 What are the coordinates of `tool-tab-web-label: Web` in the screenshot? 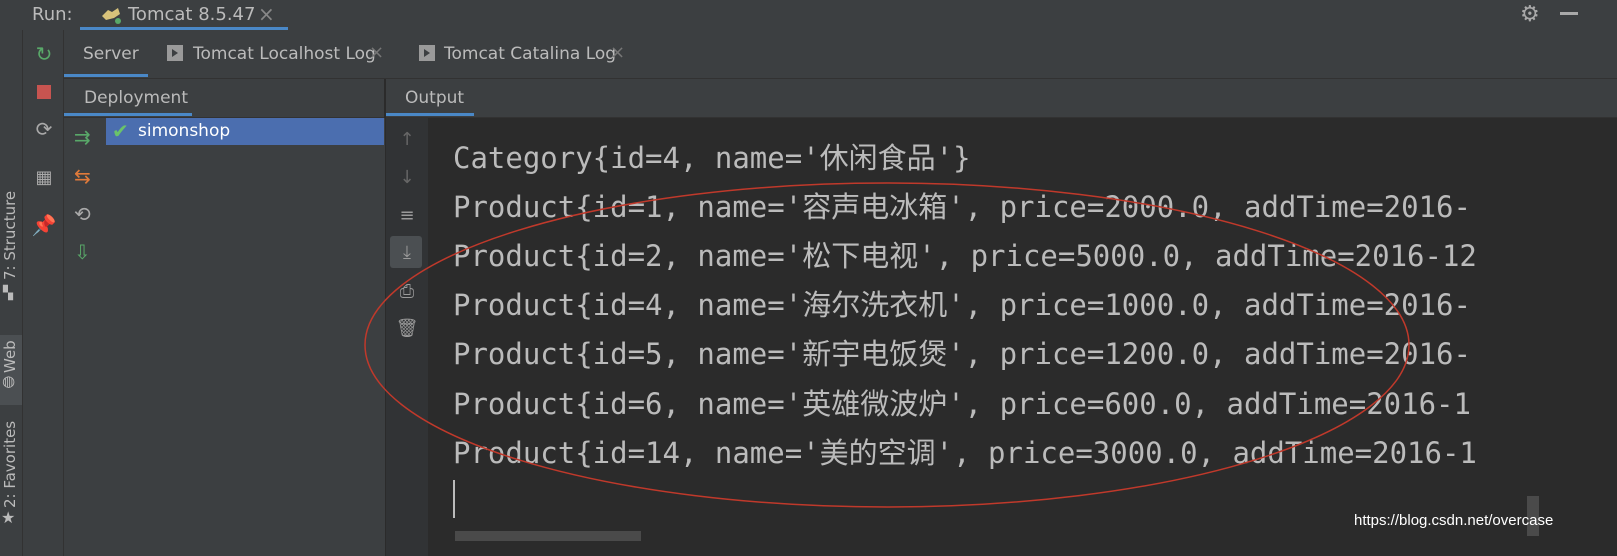 It's located at (10, 356).